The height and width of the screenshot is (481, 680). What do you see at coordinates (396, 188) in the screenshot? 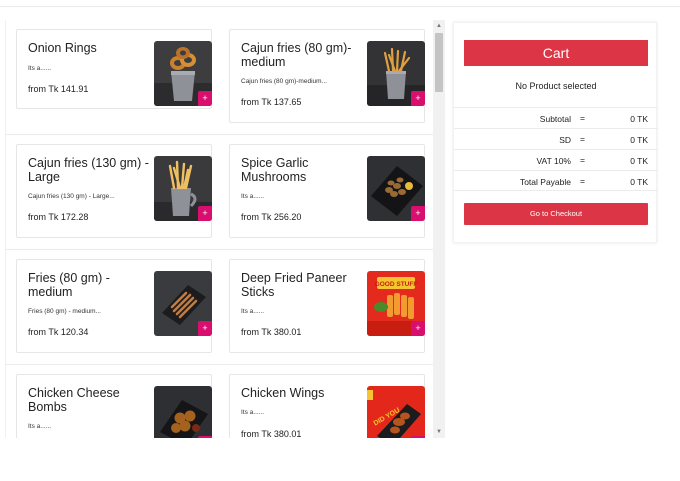
I see `garlic-mushrooms-image: +` at bounding box center [396, 188].